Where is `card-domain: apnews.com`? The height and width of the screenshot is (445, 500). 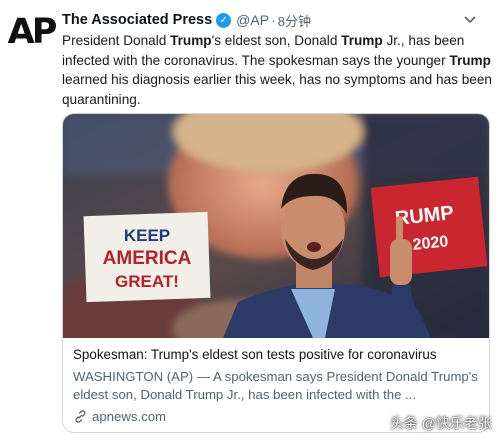
card-domain: apnews.com is located at coordinates (129, 416).